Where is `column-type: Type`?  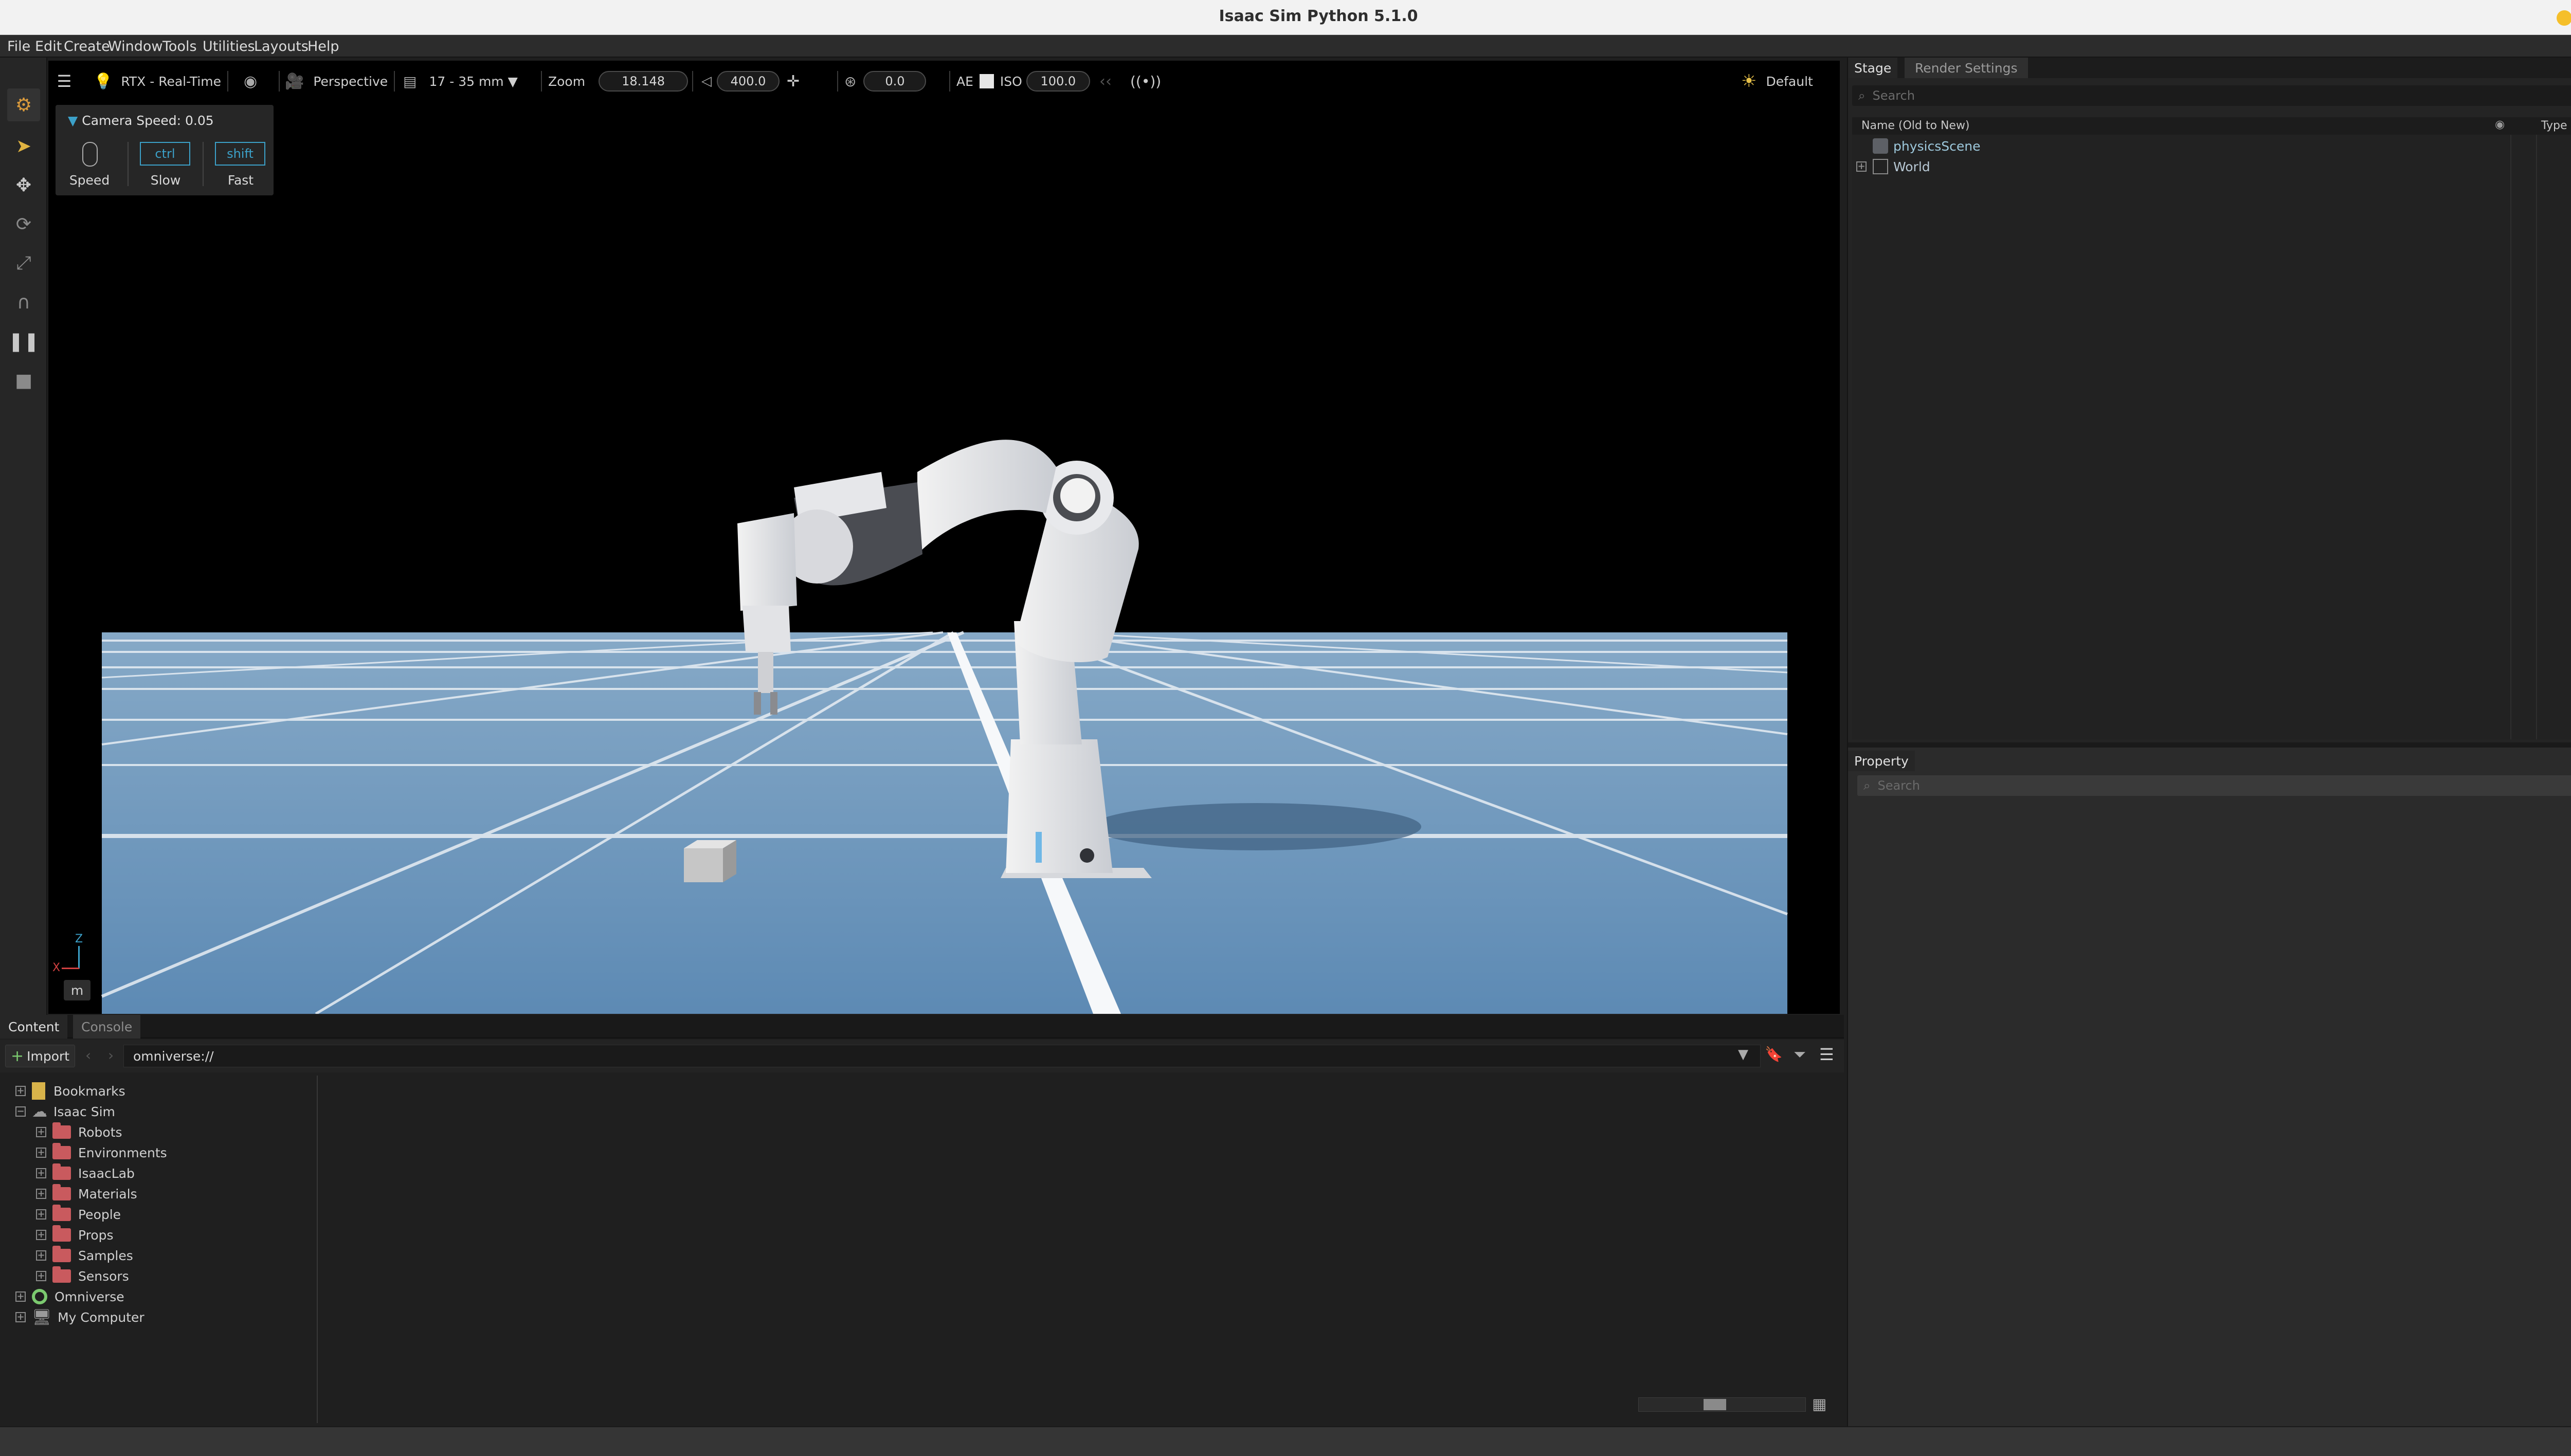
column-type: Type is located at coordinates (2554, 125).